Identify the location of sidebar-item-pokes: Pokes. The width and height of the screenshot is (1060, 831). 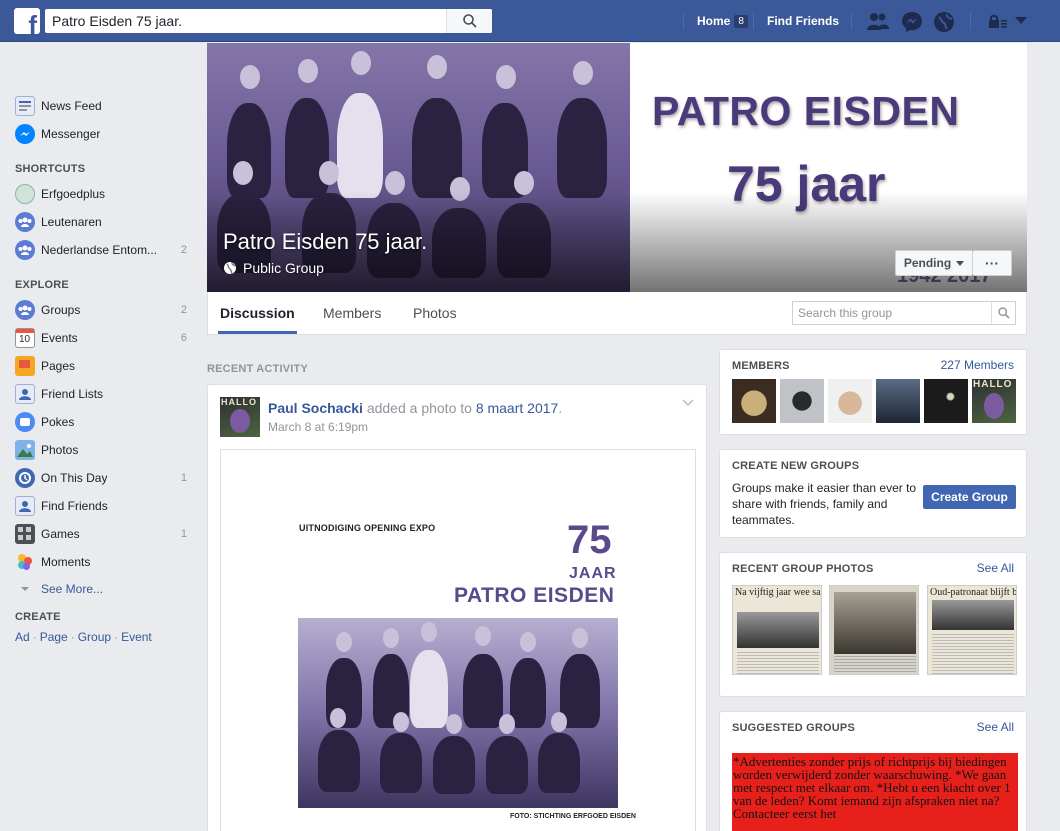
(102, 422).